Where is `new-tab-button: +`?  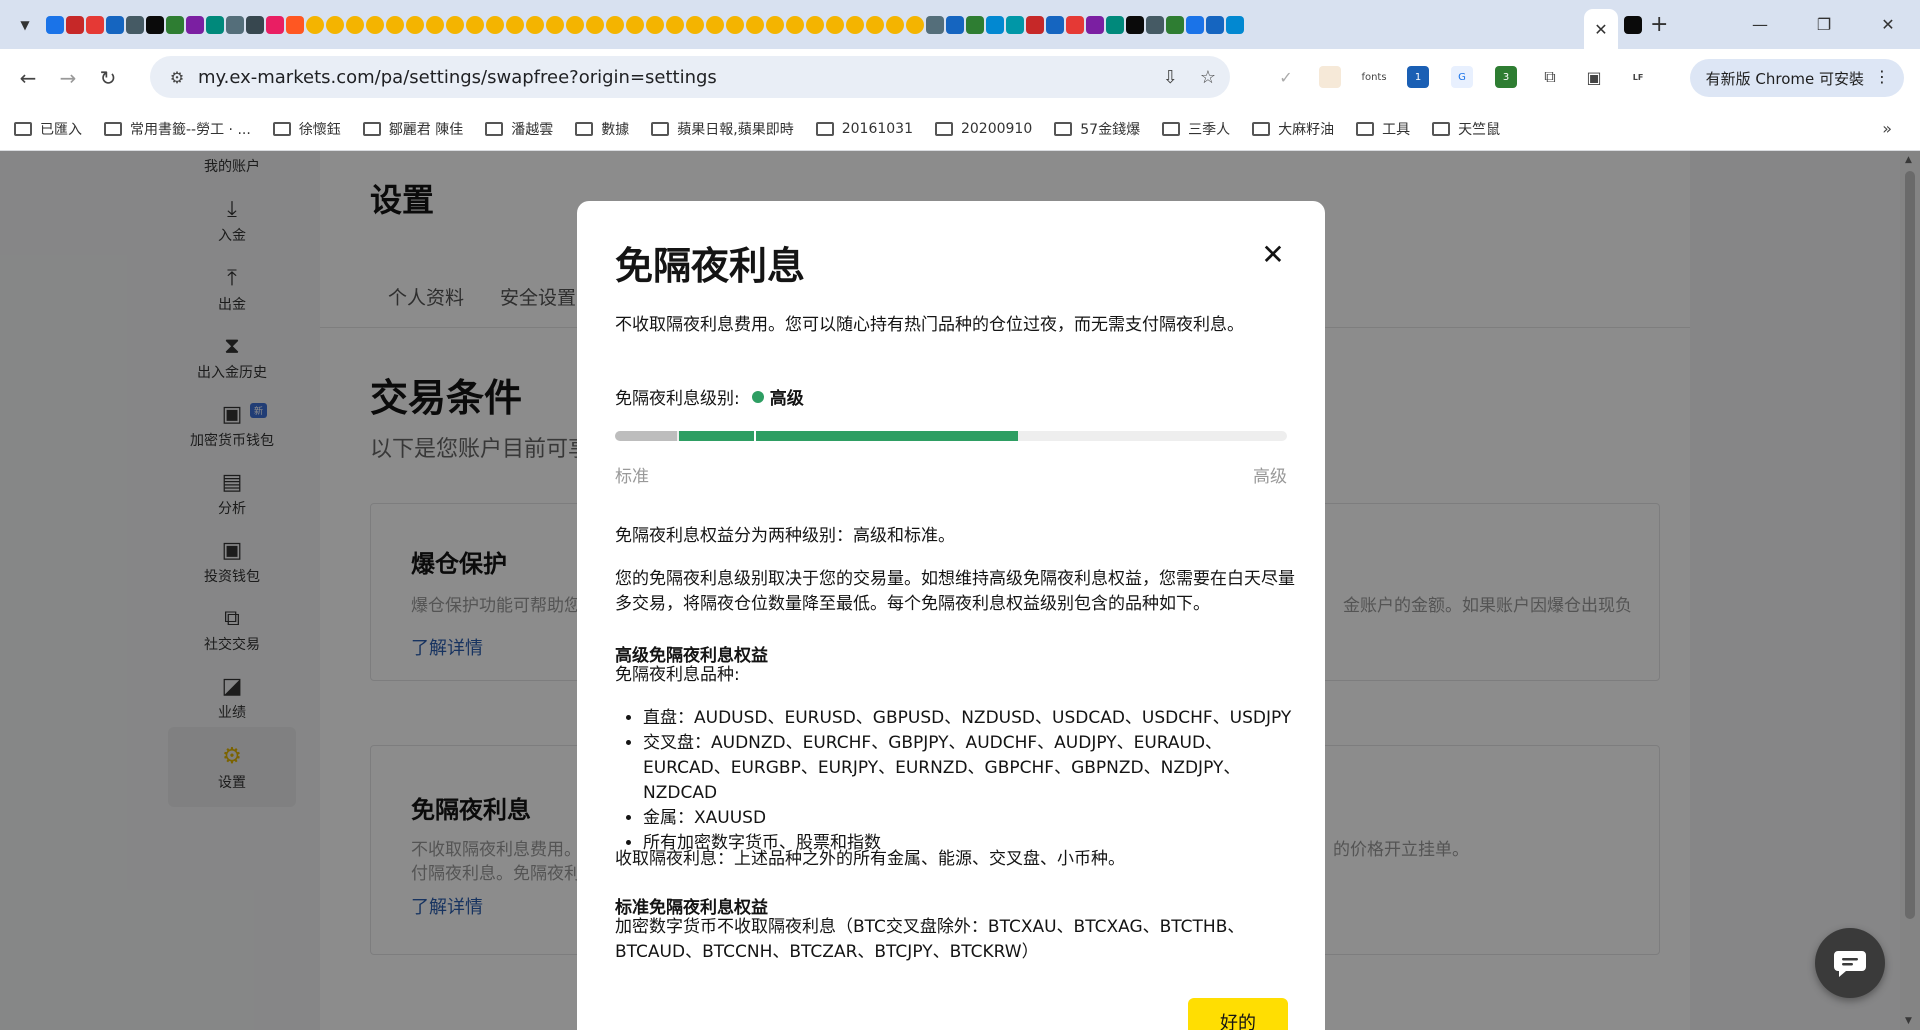
new-tab-button: + is located at coordinates (1659, 24).